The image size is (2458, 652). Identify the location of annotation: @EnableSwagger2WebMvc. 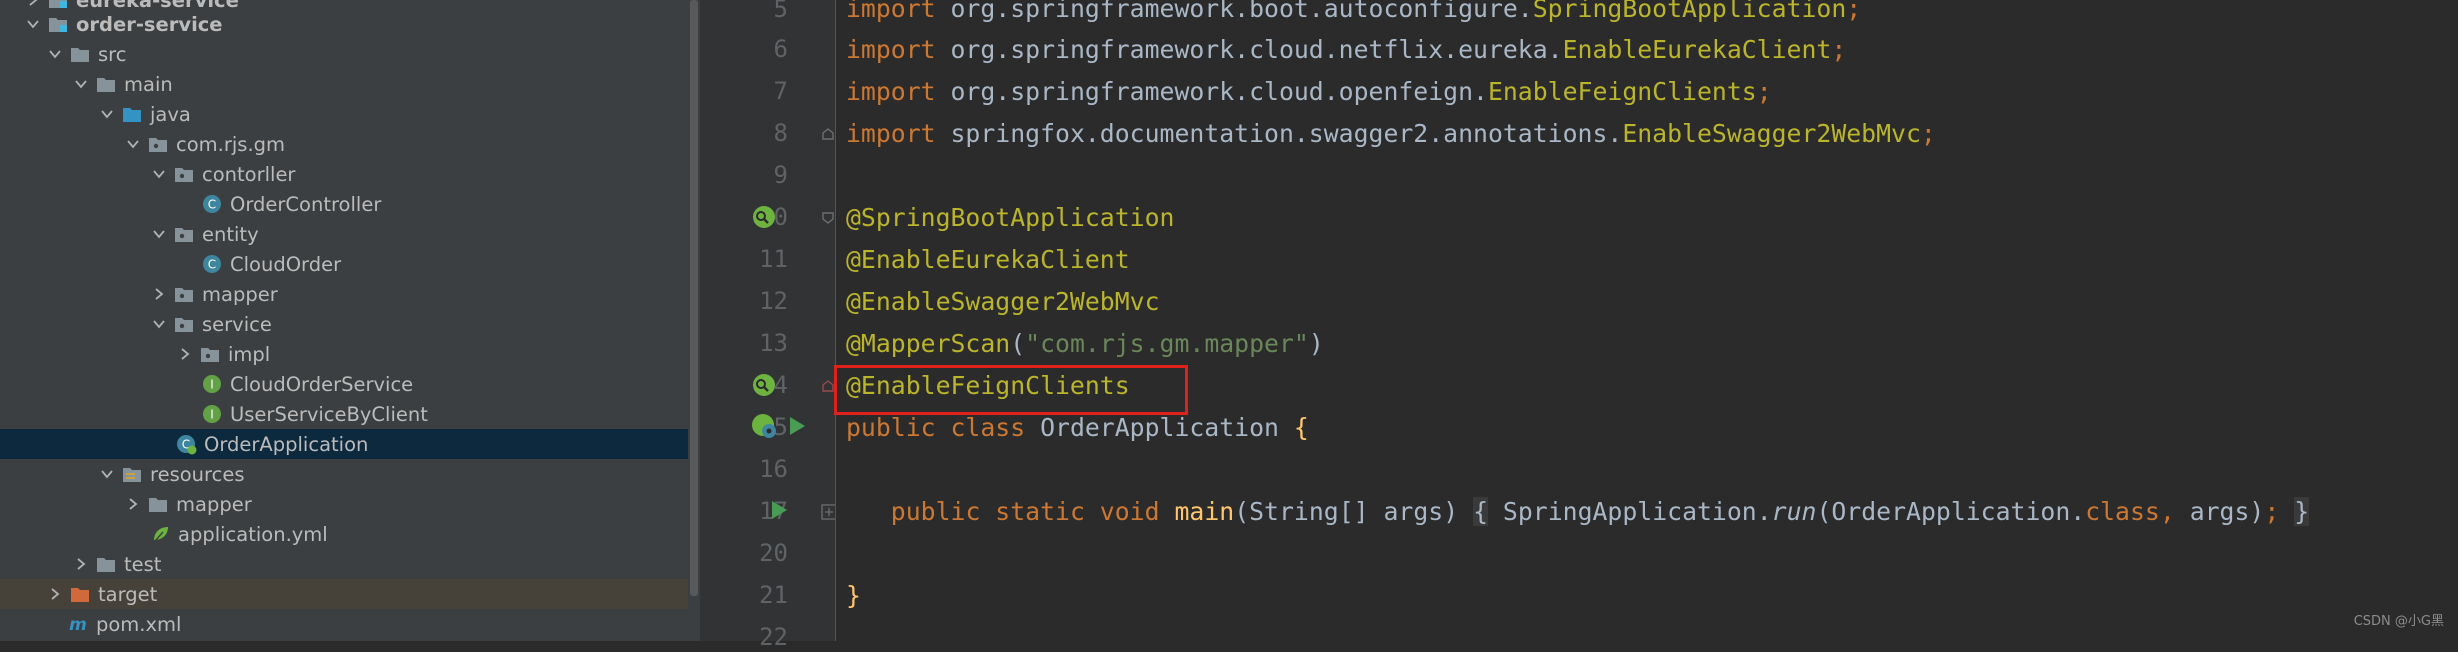
(1003, 301).